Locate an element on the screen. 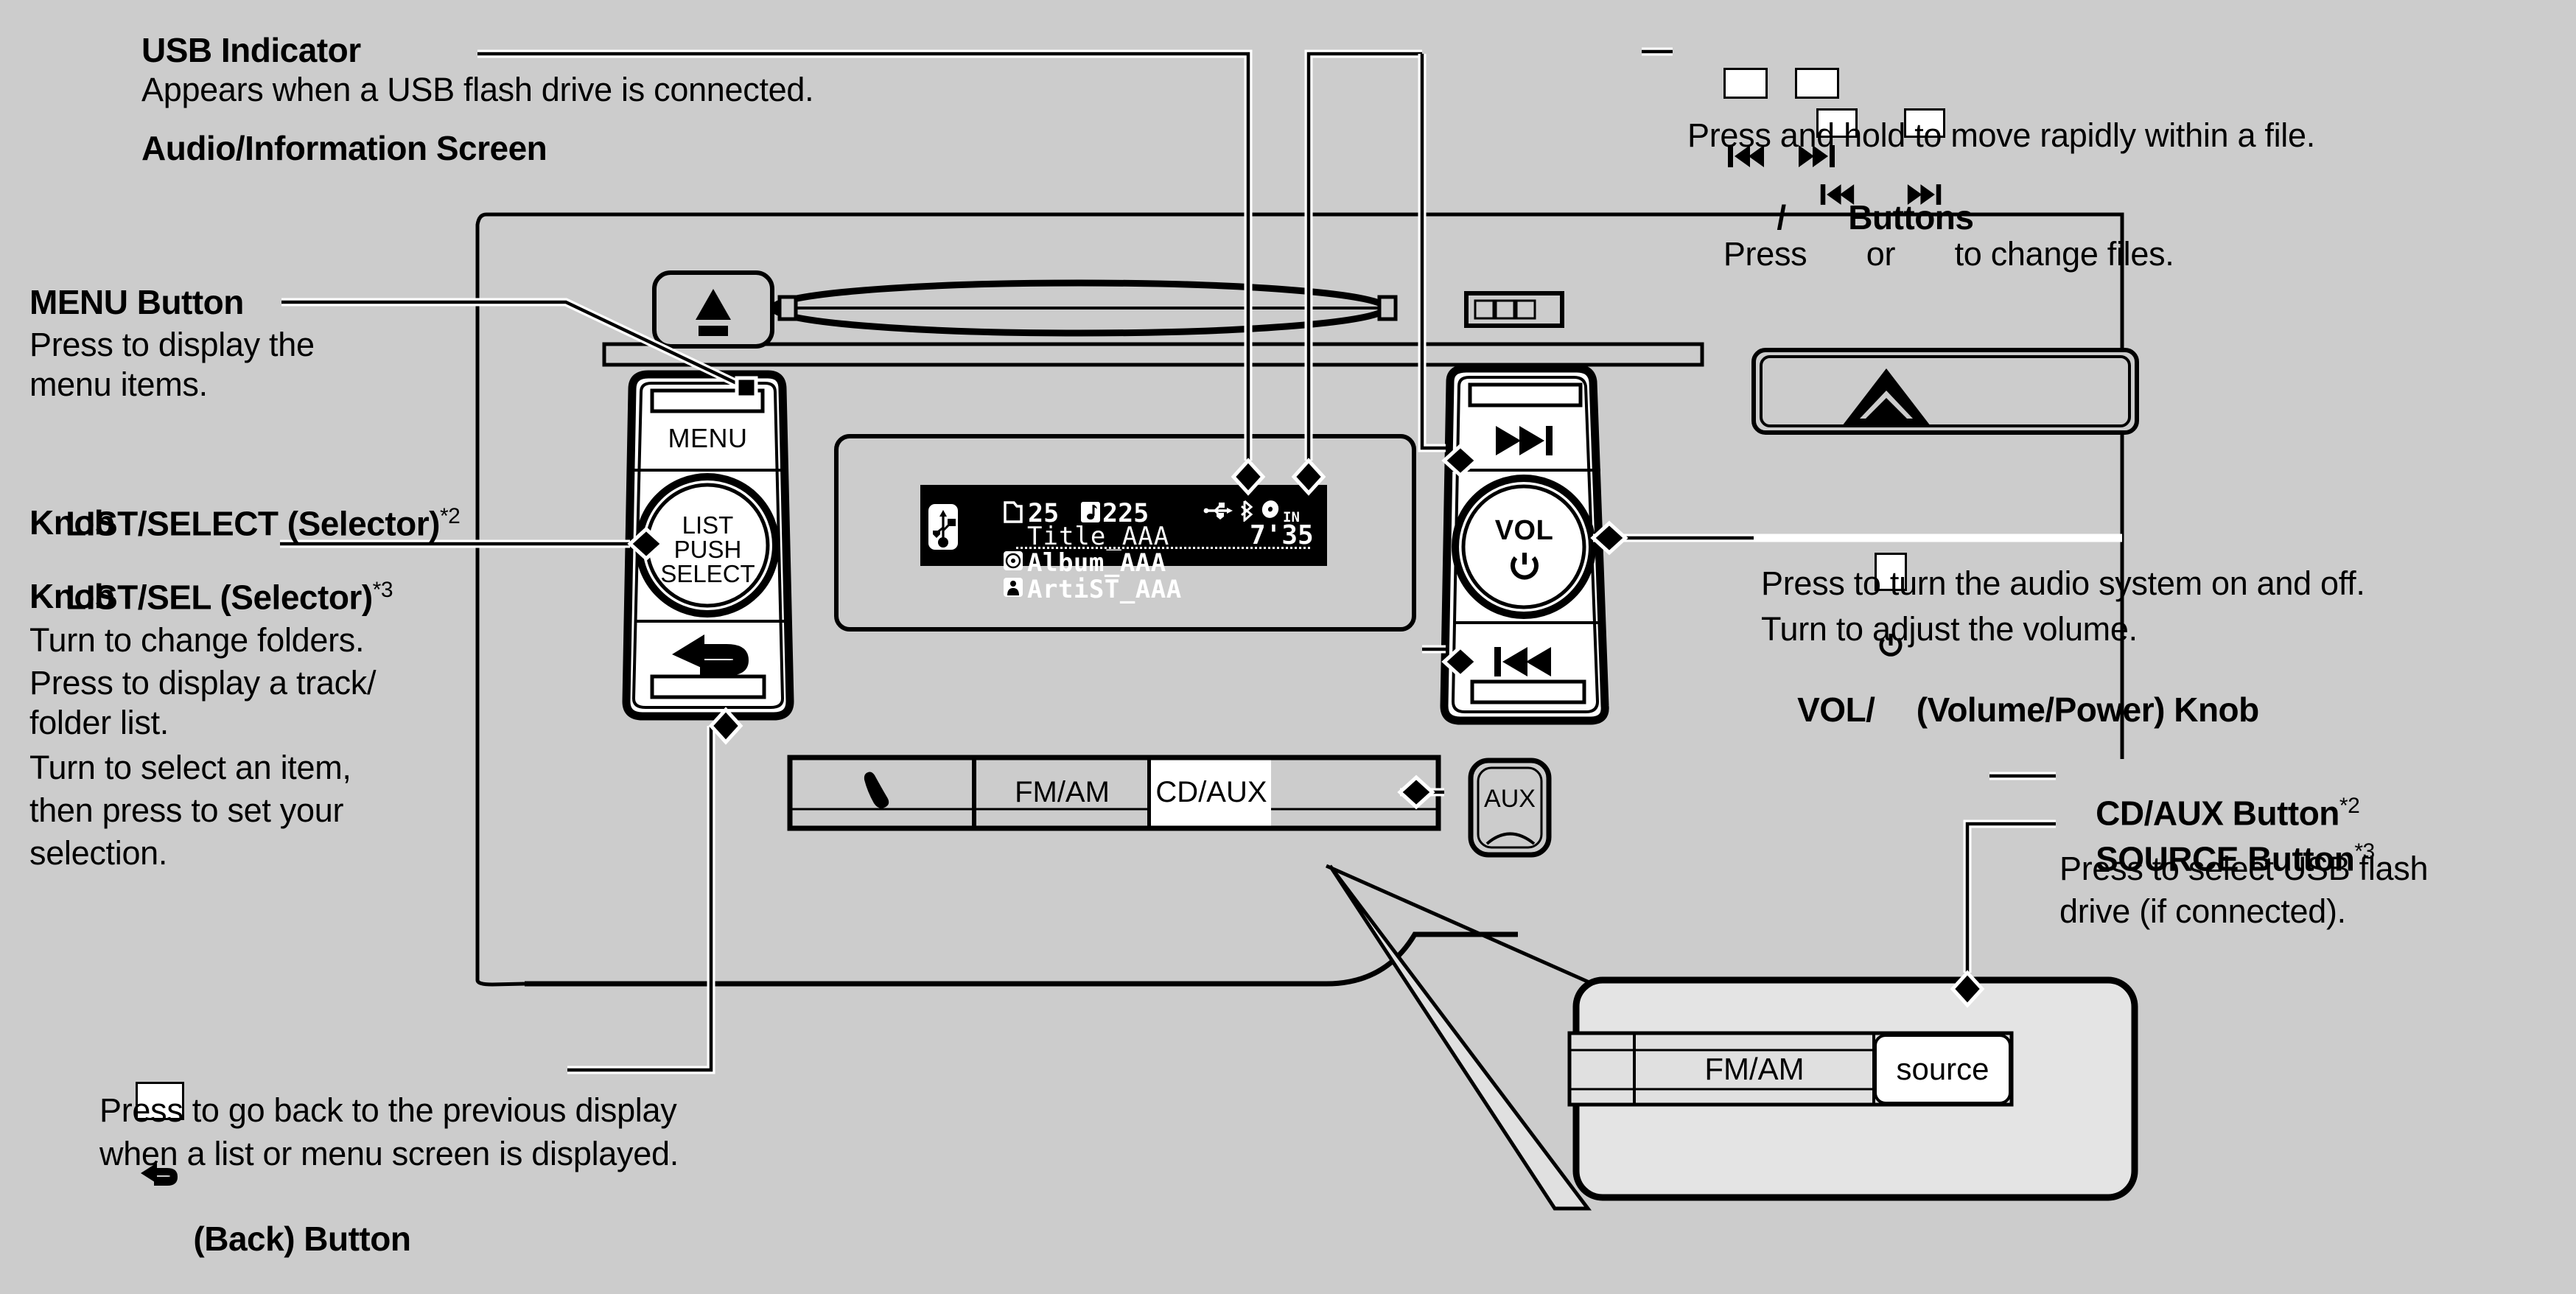  callout-body-list-line-0: Turn to change folders. is located at coordinates (197, 640).